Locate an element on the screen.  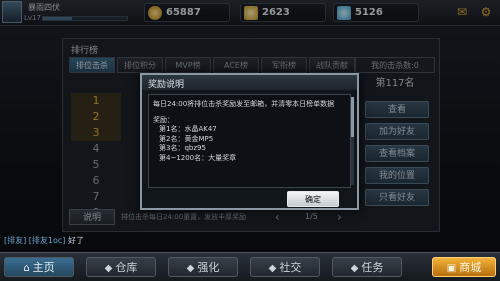
bottom-nav: ⌂ 主页 ◆ 仓库 ◆ 强化 ◆ 社交 ◆ 任务 ▣ 商城 is located at coordinates (250, 266).